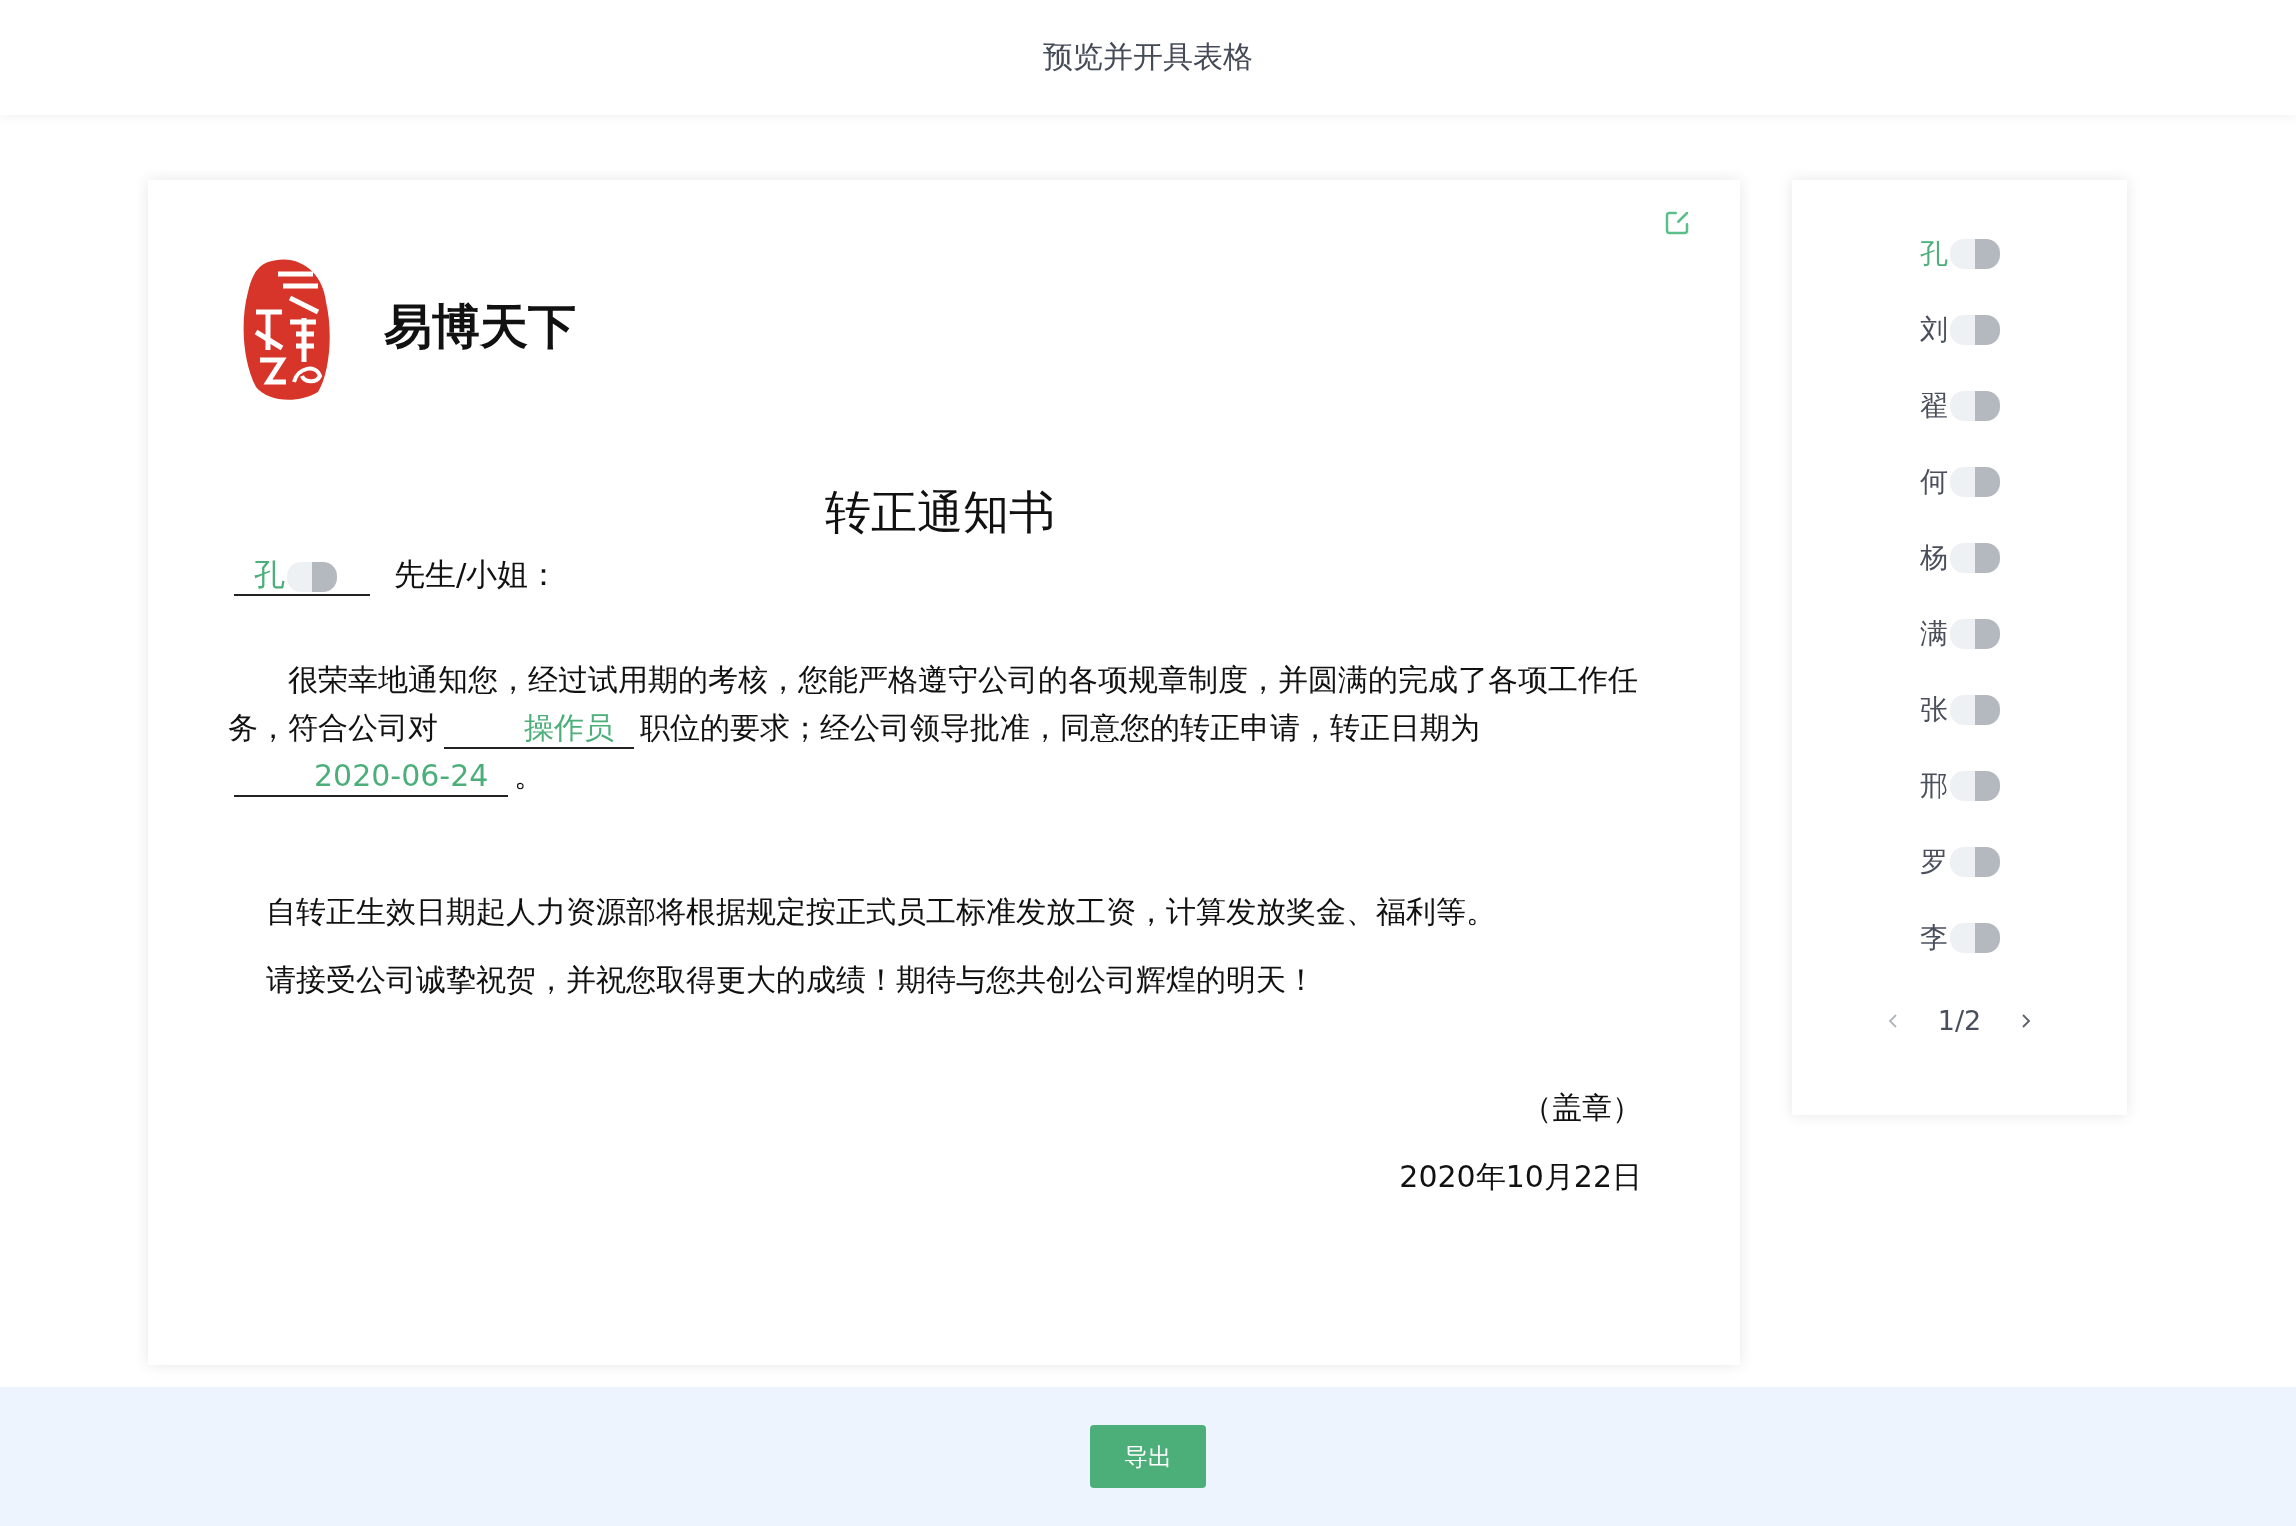  I want to click on date-blank: 2020-06-24, so click(371, 777).